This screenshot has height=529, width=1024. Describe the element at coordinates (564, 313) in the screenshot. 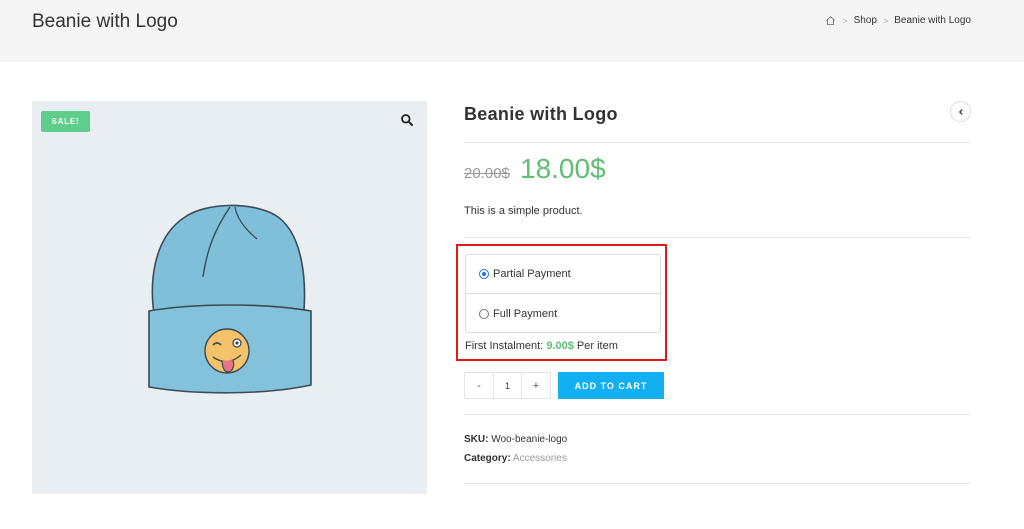

I see `full-payment-option: Full Payment` at that location.